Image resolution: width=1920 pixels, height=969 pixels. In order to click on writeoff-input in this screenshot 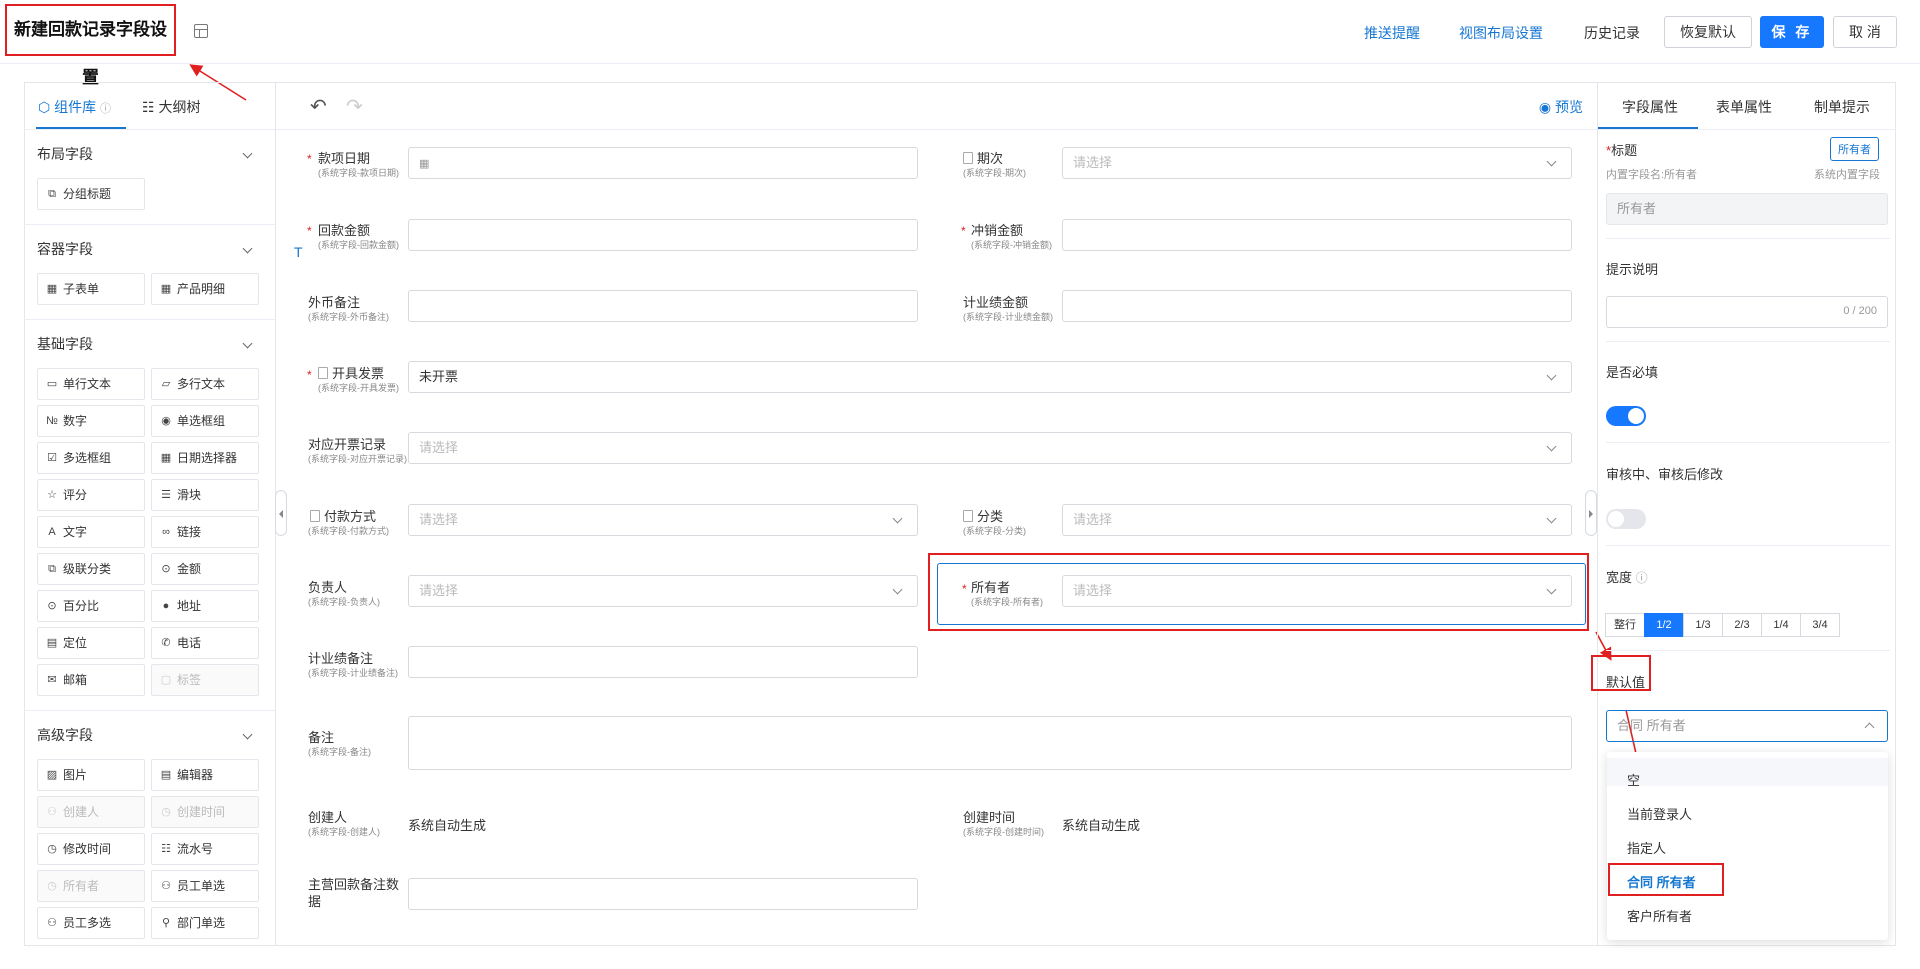, I will do `click(1317, 235)`.